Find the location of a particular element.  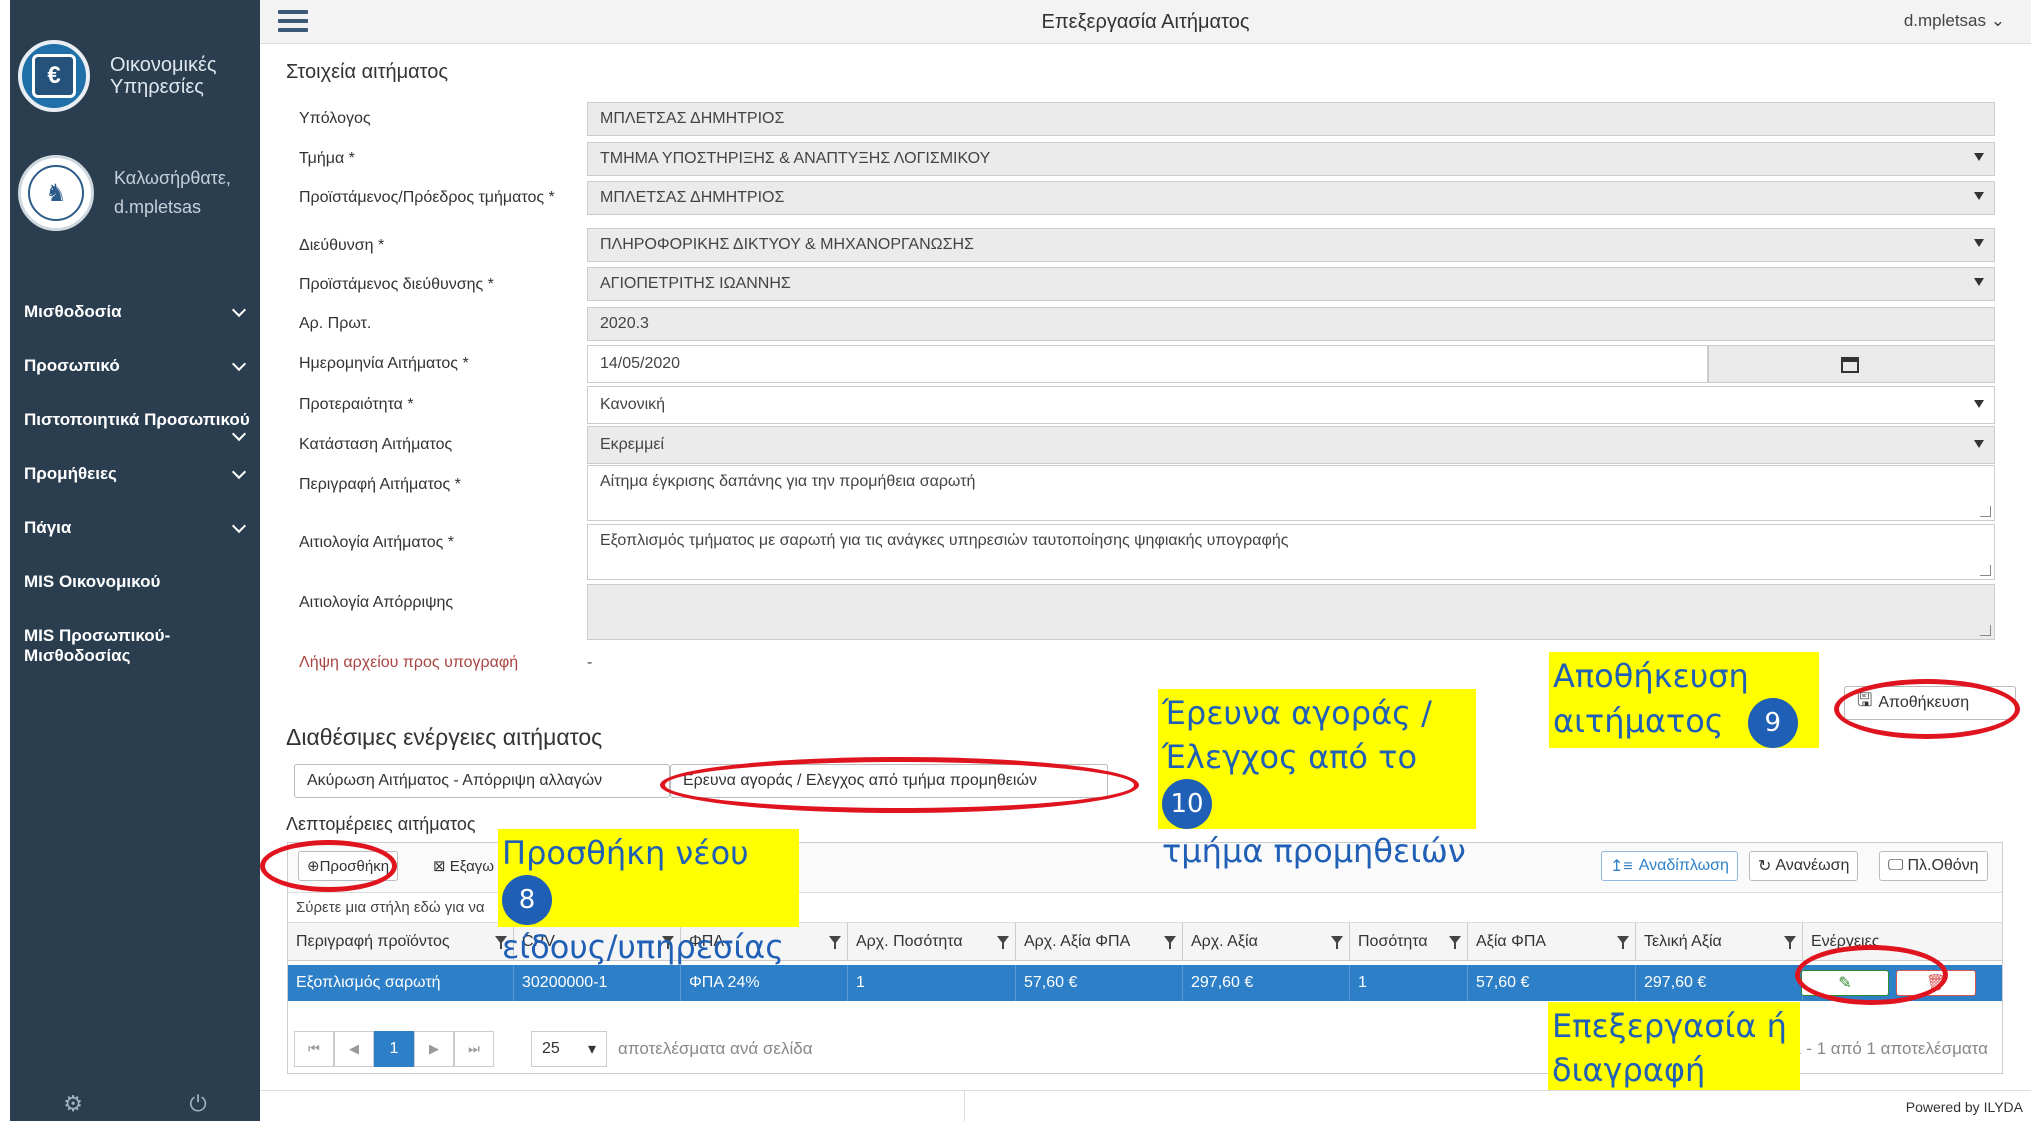

sidebar-item-label: Πάγια is located at coordinates (48, 527).